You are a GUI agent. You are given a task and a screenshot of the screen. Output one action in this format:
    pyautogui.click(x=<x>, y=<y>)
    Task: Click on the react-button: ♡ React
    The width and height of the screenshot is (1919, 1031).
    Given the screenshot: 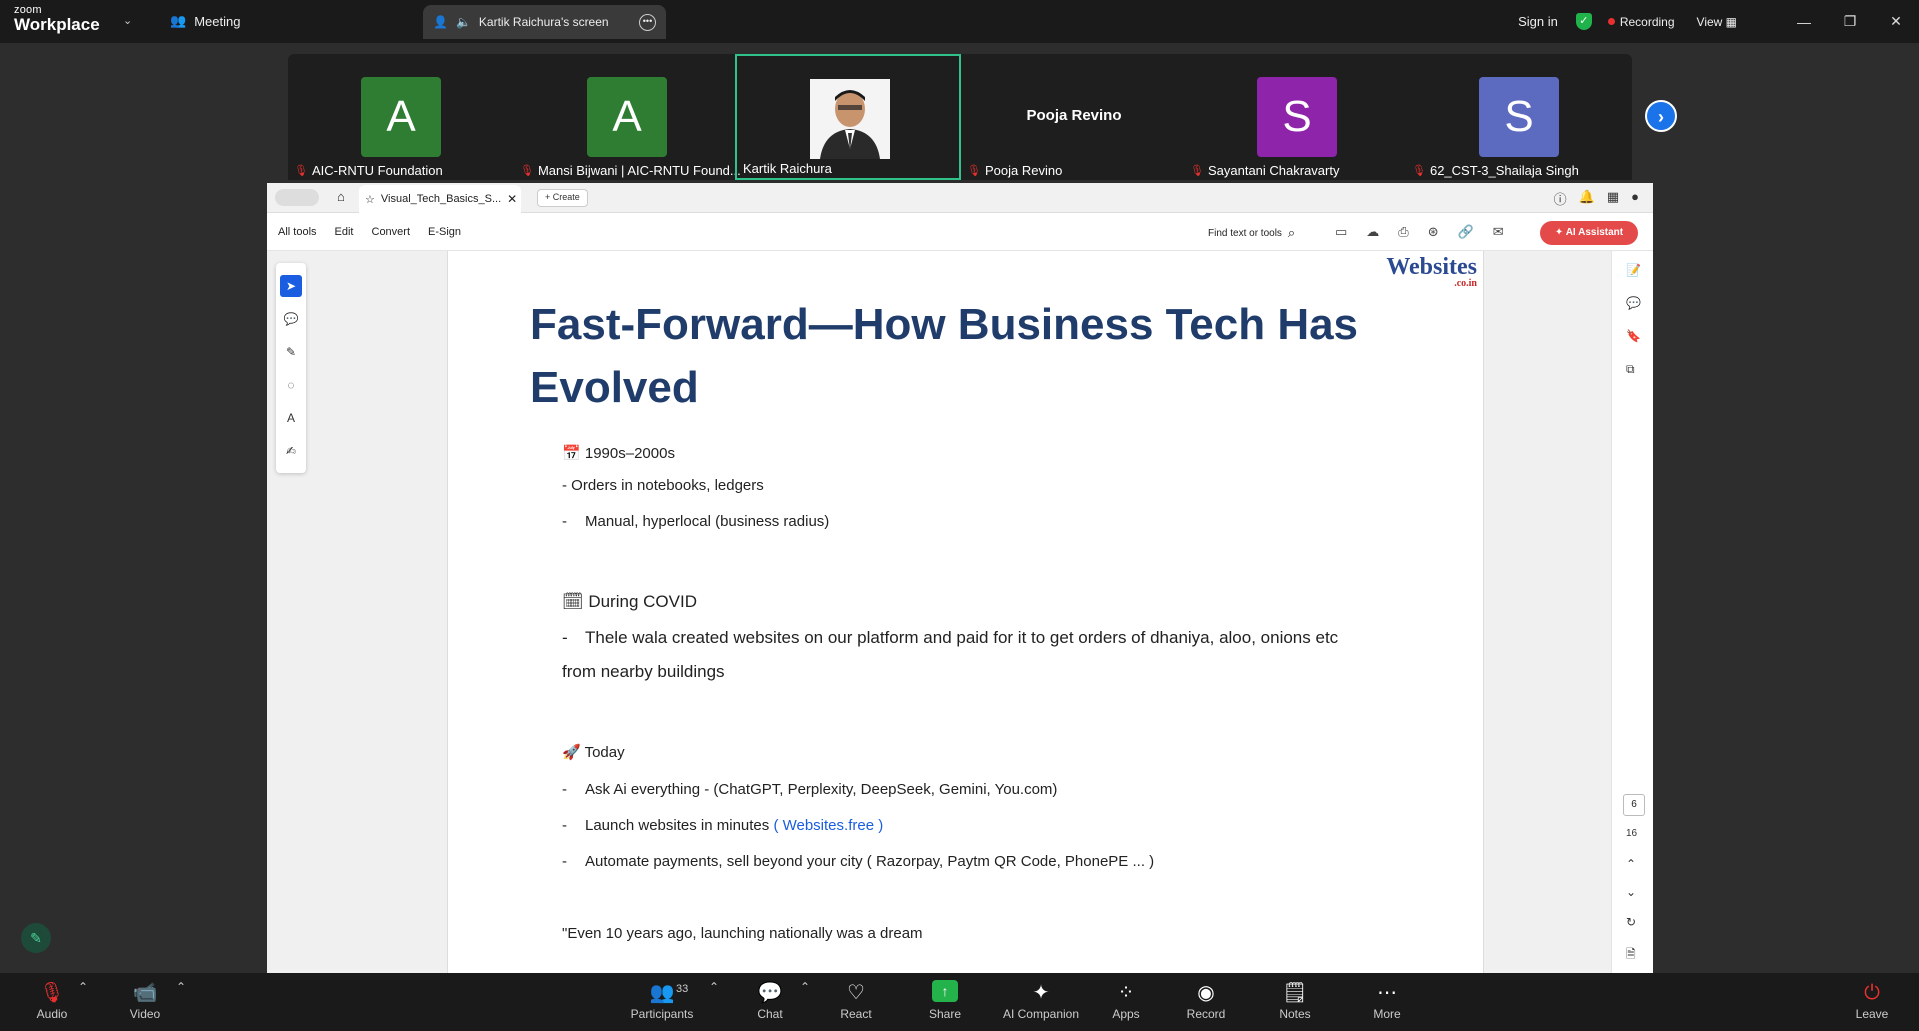 What is the action you would take?
    pyautogui.click(x=856, y=1000)
    